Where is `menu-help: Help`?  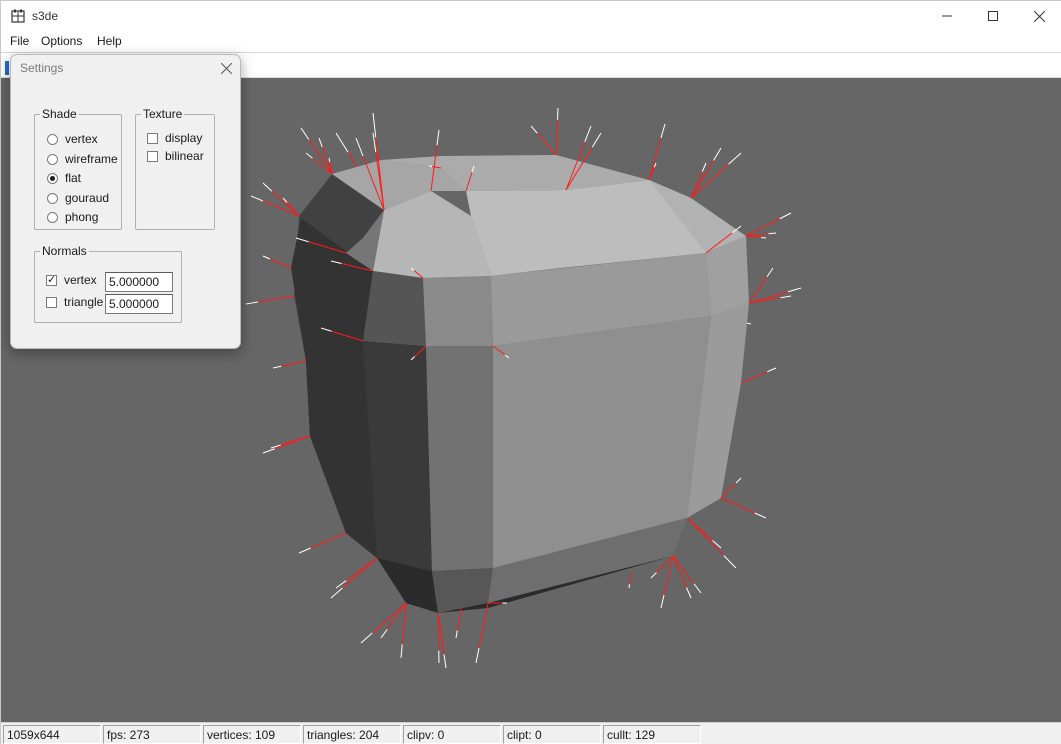 menu-help: Help is located at coordinates (109, 41).